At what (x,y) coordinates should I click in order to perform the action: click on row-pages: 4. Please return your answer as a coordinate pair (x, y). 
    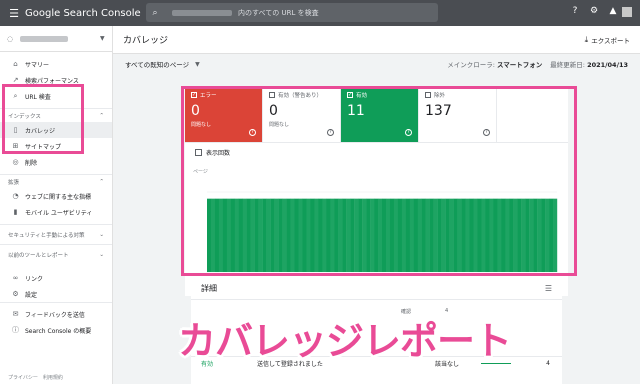
    Looking at the image, I should click on (548, 363).